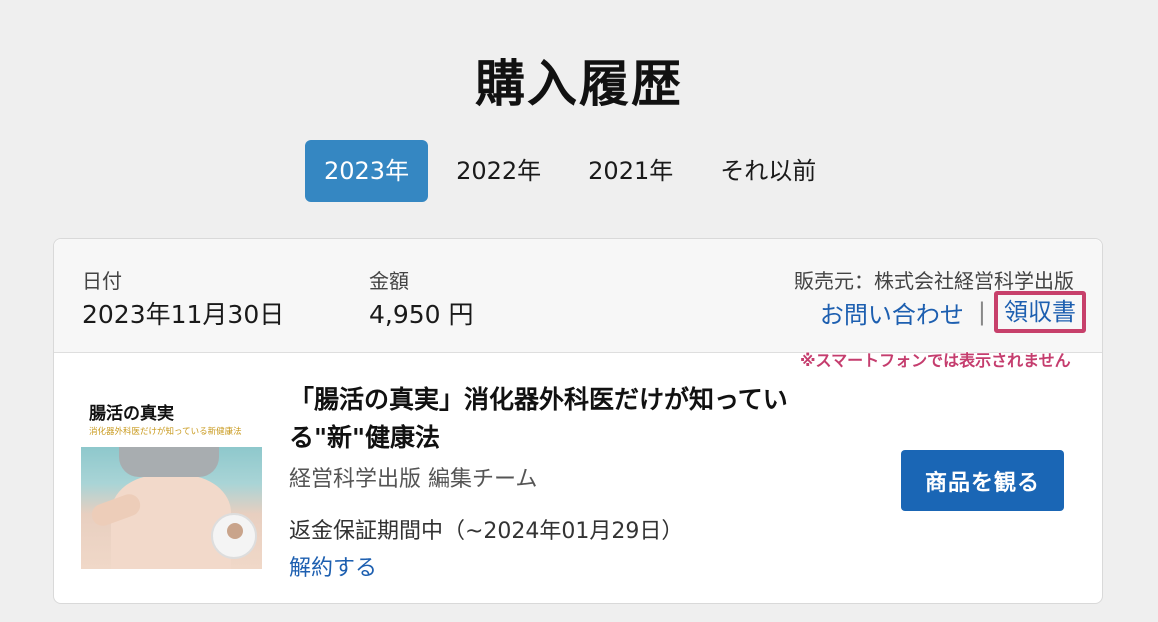 Image resolution: width=1158 pixels, height=622 pixels. I want to click on tab-2022: 2022年, so click(498, 171).